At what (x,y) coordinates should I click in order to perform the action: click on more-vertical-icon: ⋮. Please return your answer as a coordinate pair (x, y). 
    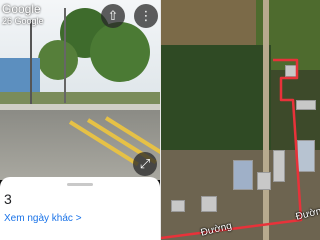
    Looking at the image, I should click on (146, 15).